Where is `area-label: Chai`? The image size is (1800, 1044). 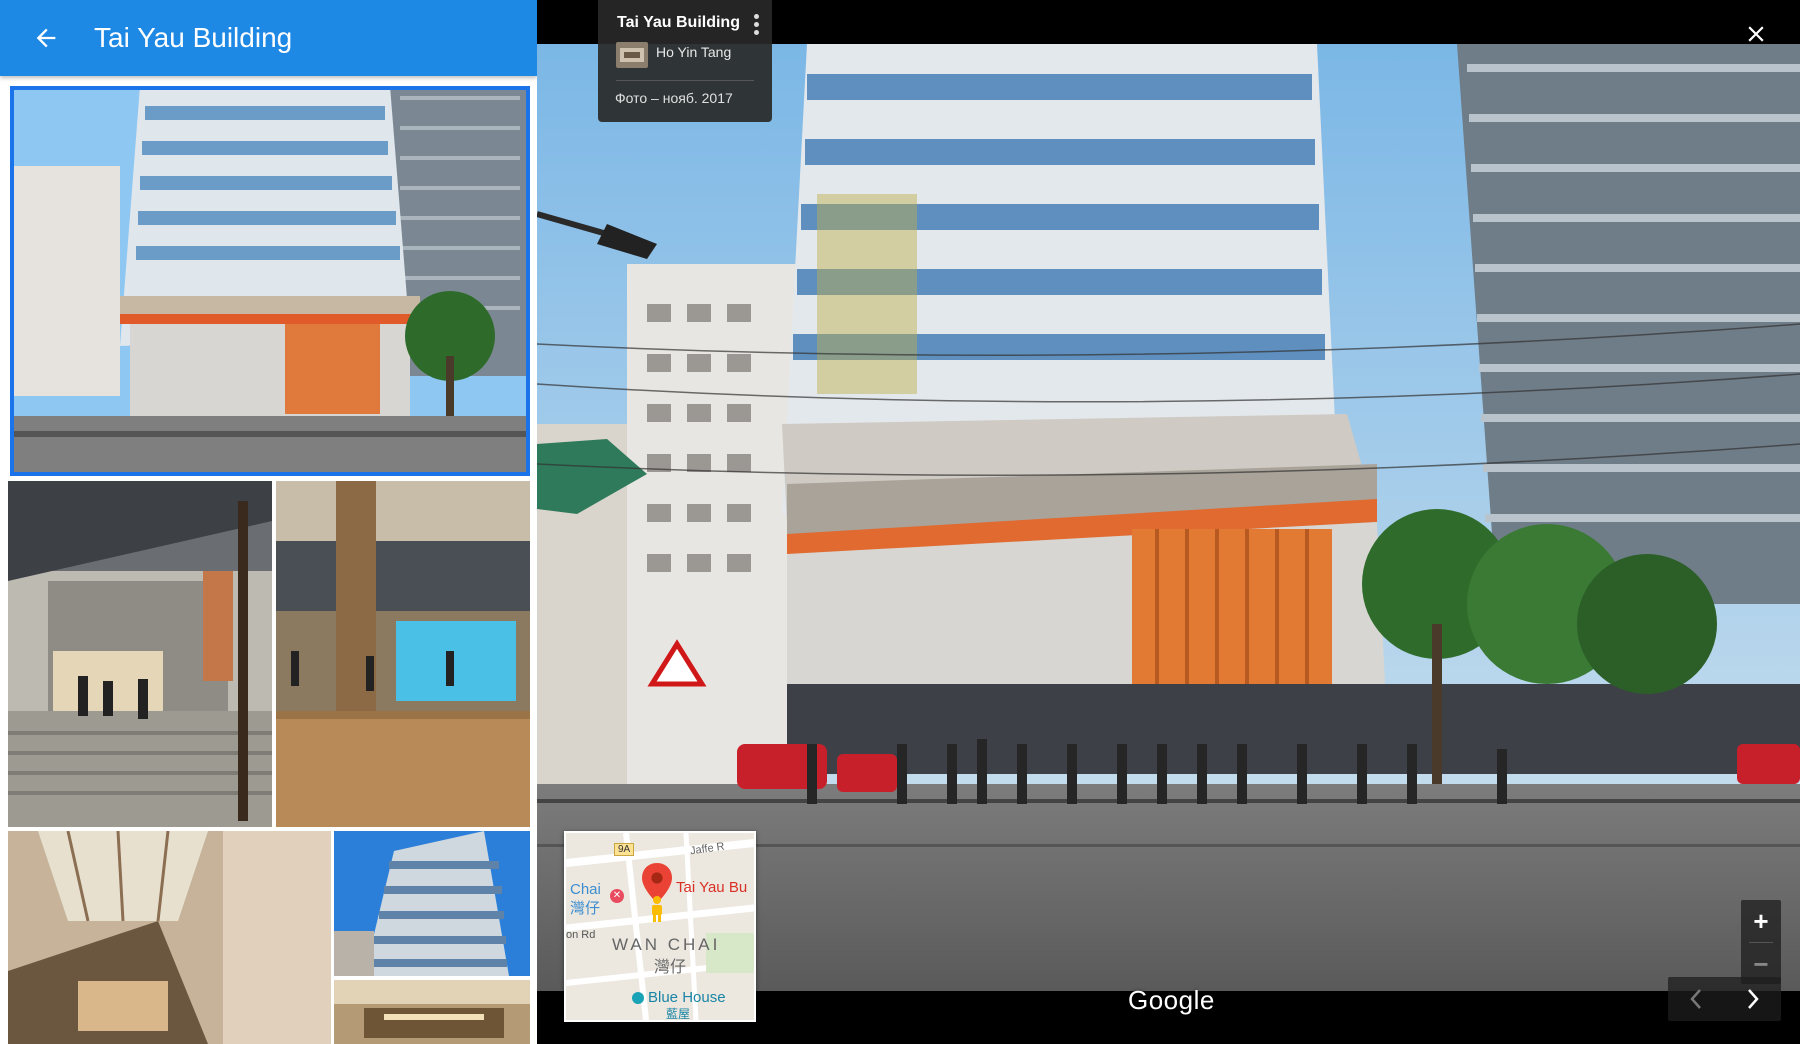
area-label: Chai is located at coordinates (585, 889).